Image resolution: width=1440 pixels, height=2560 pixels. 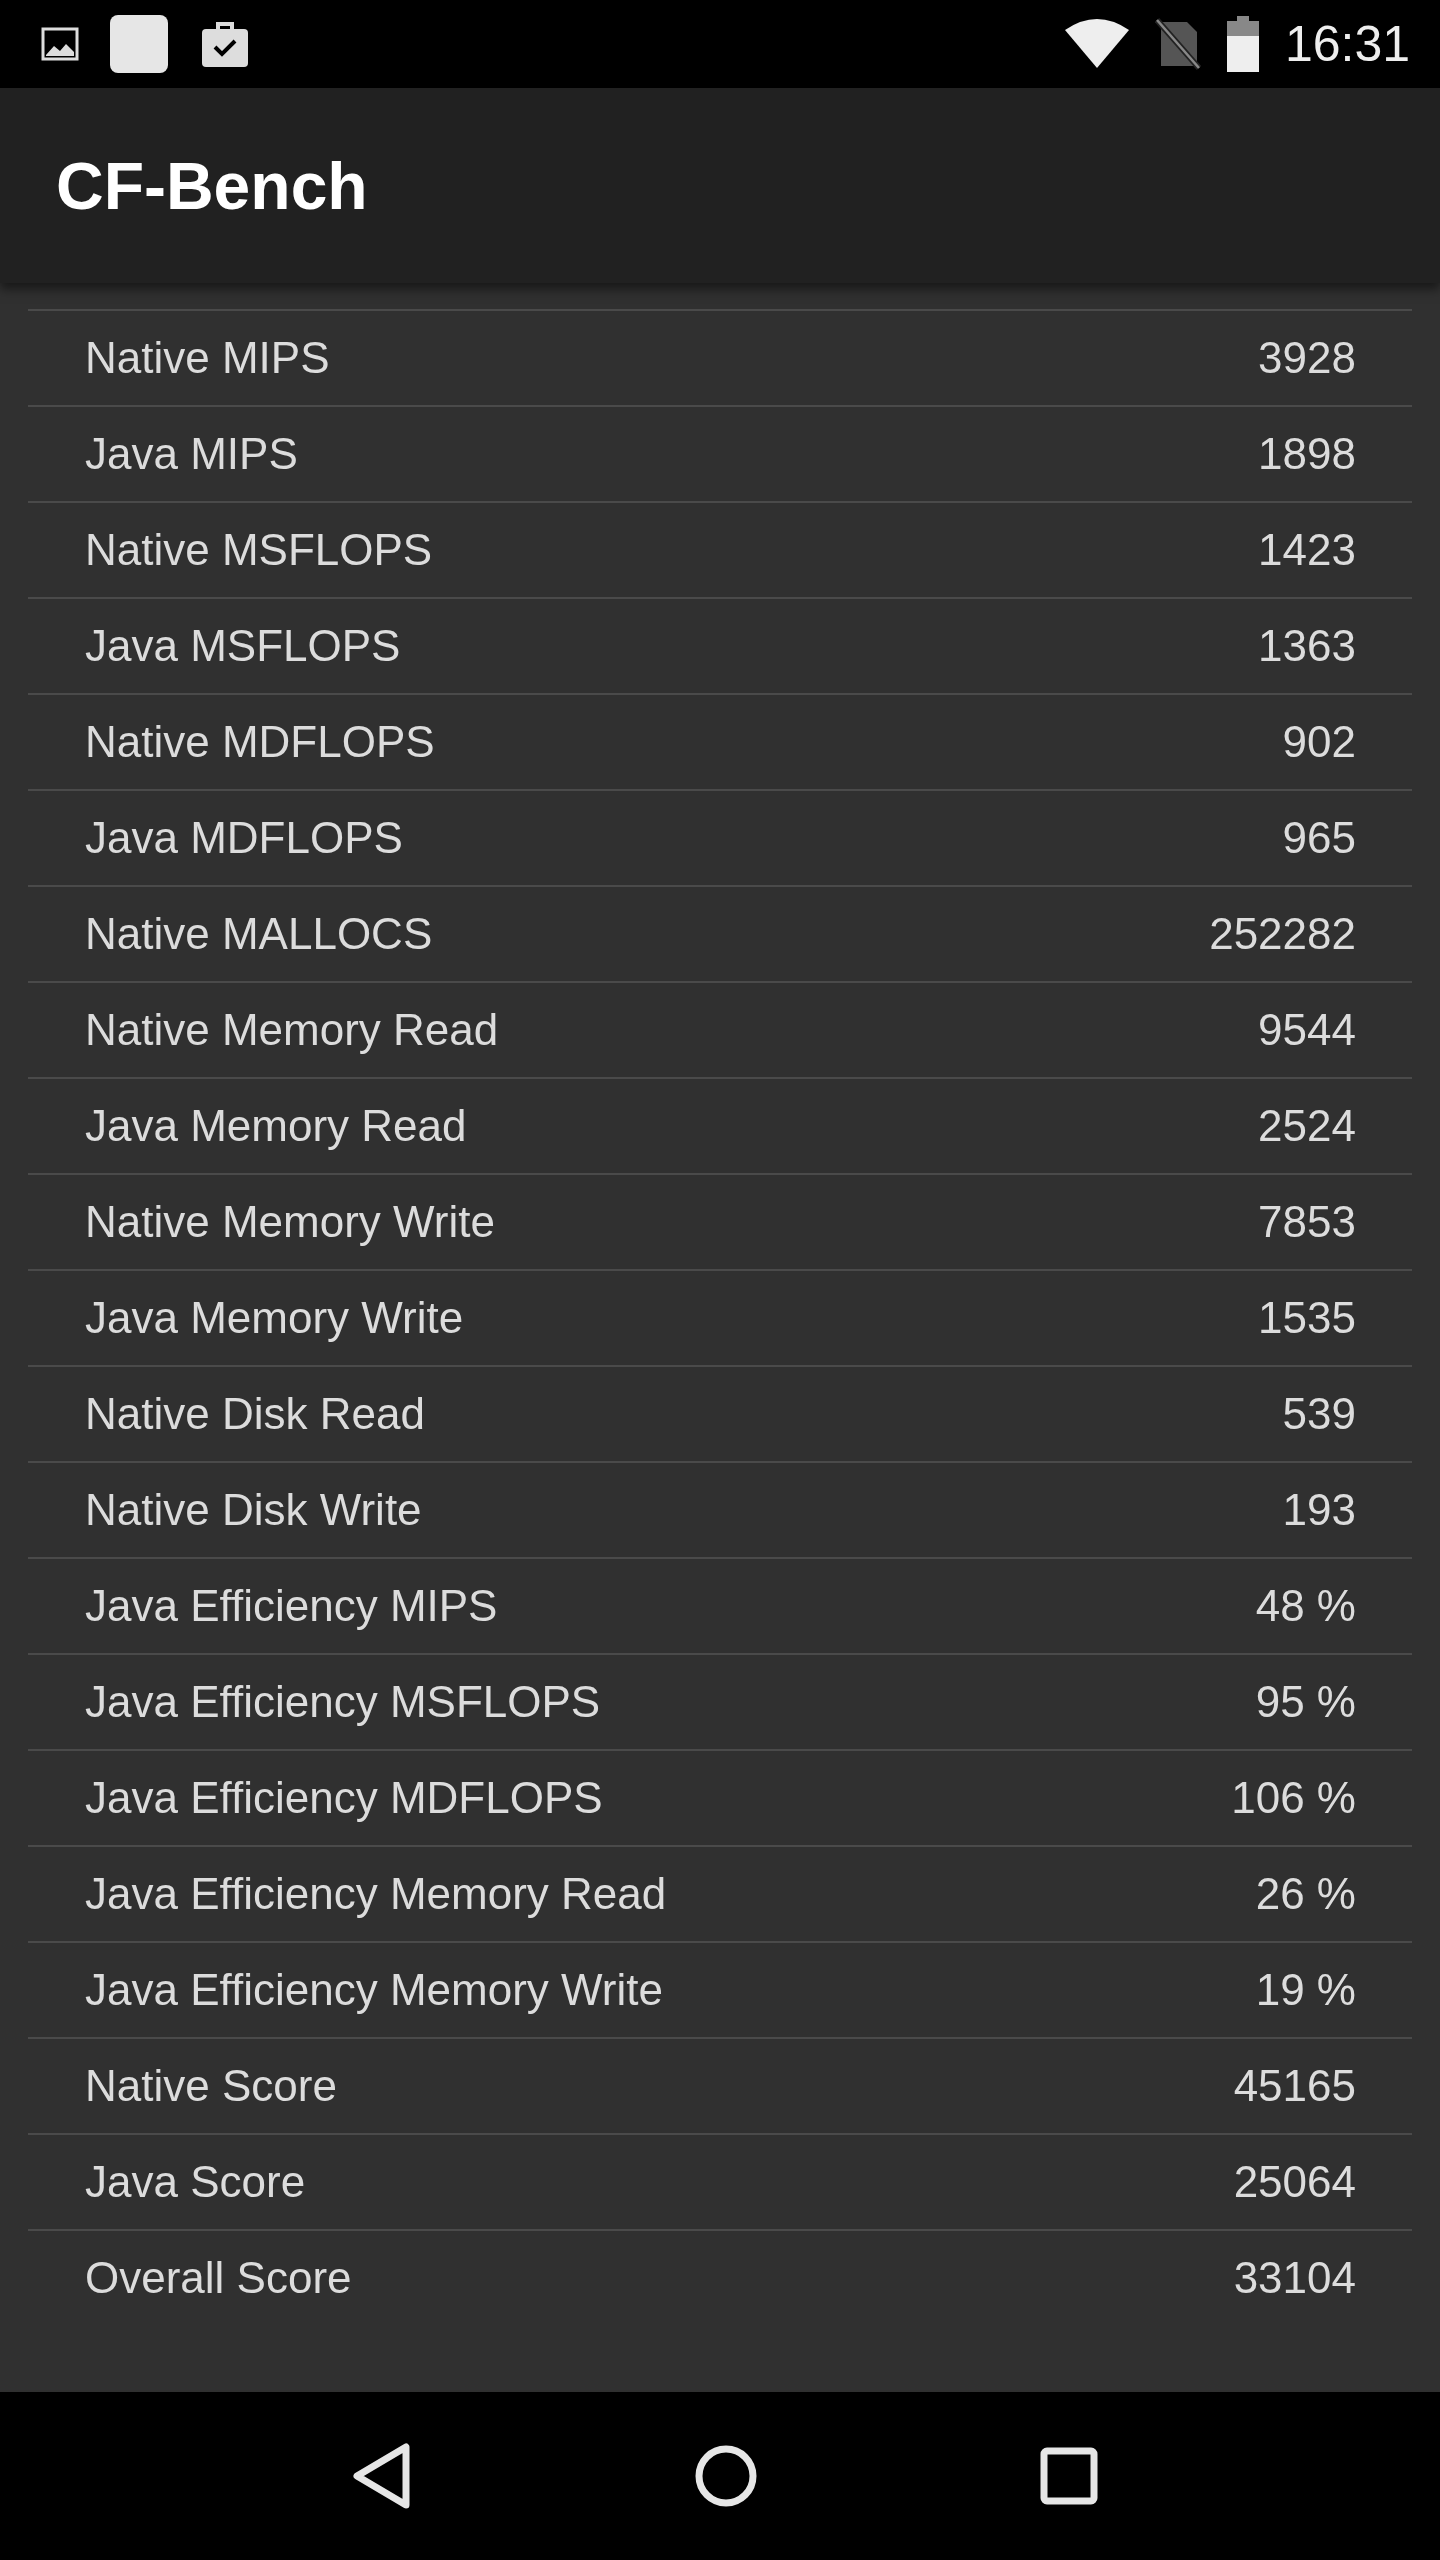 What do you see at coordinates (1319, 838) in the screenshot?
I see `result-value: 965` at bounding box center [1319, 838].